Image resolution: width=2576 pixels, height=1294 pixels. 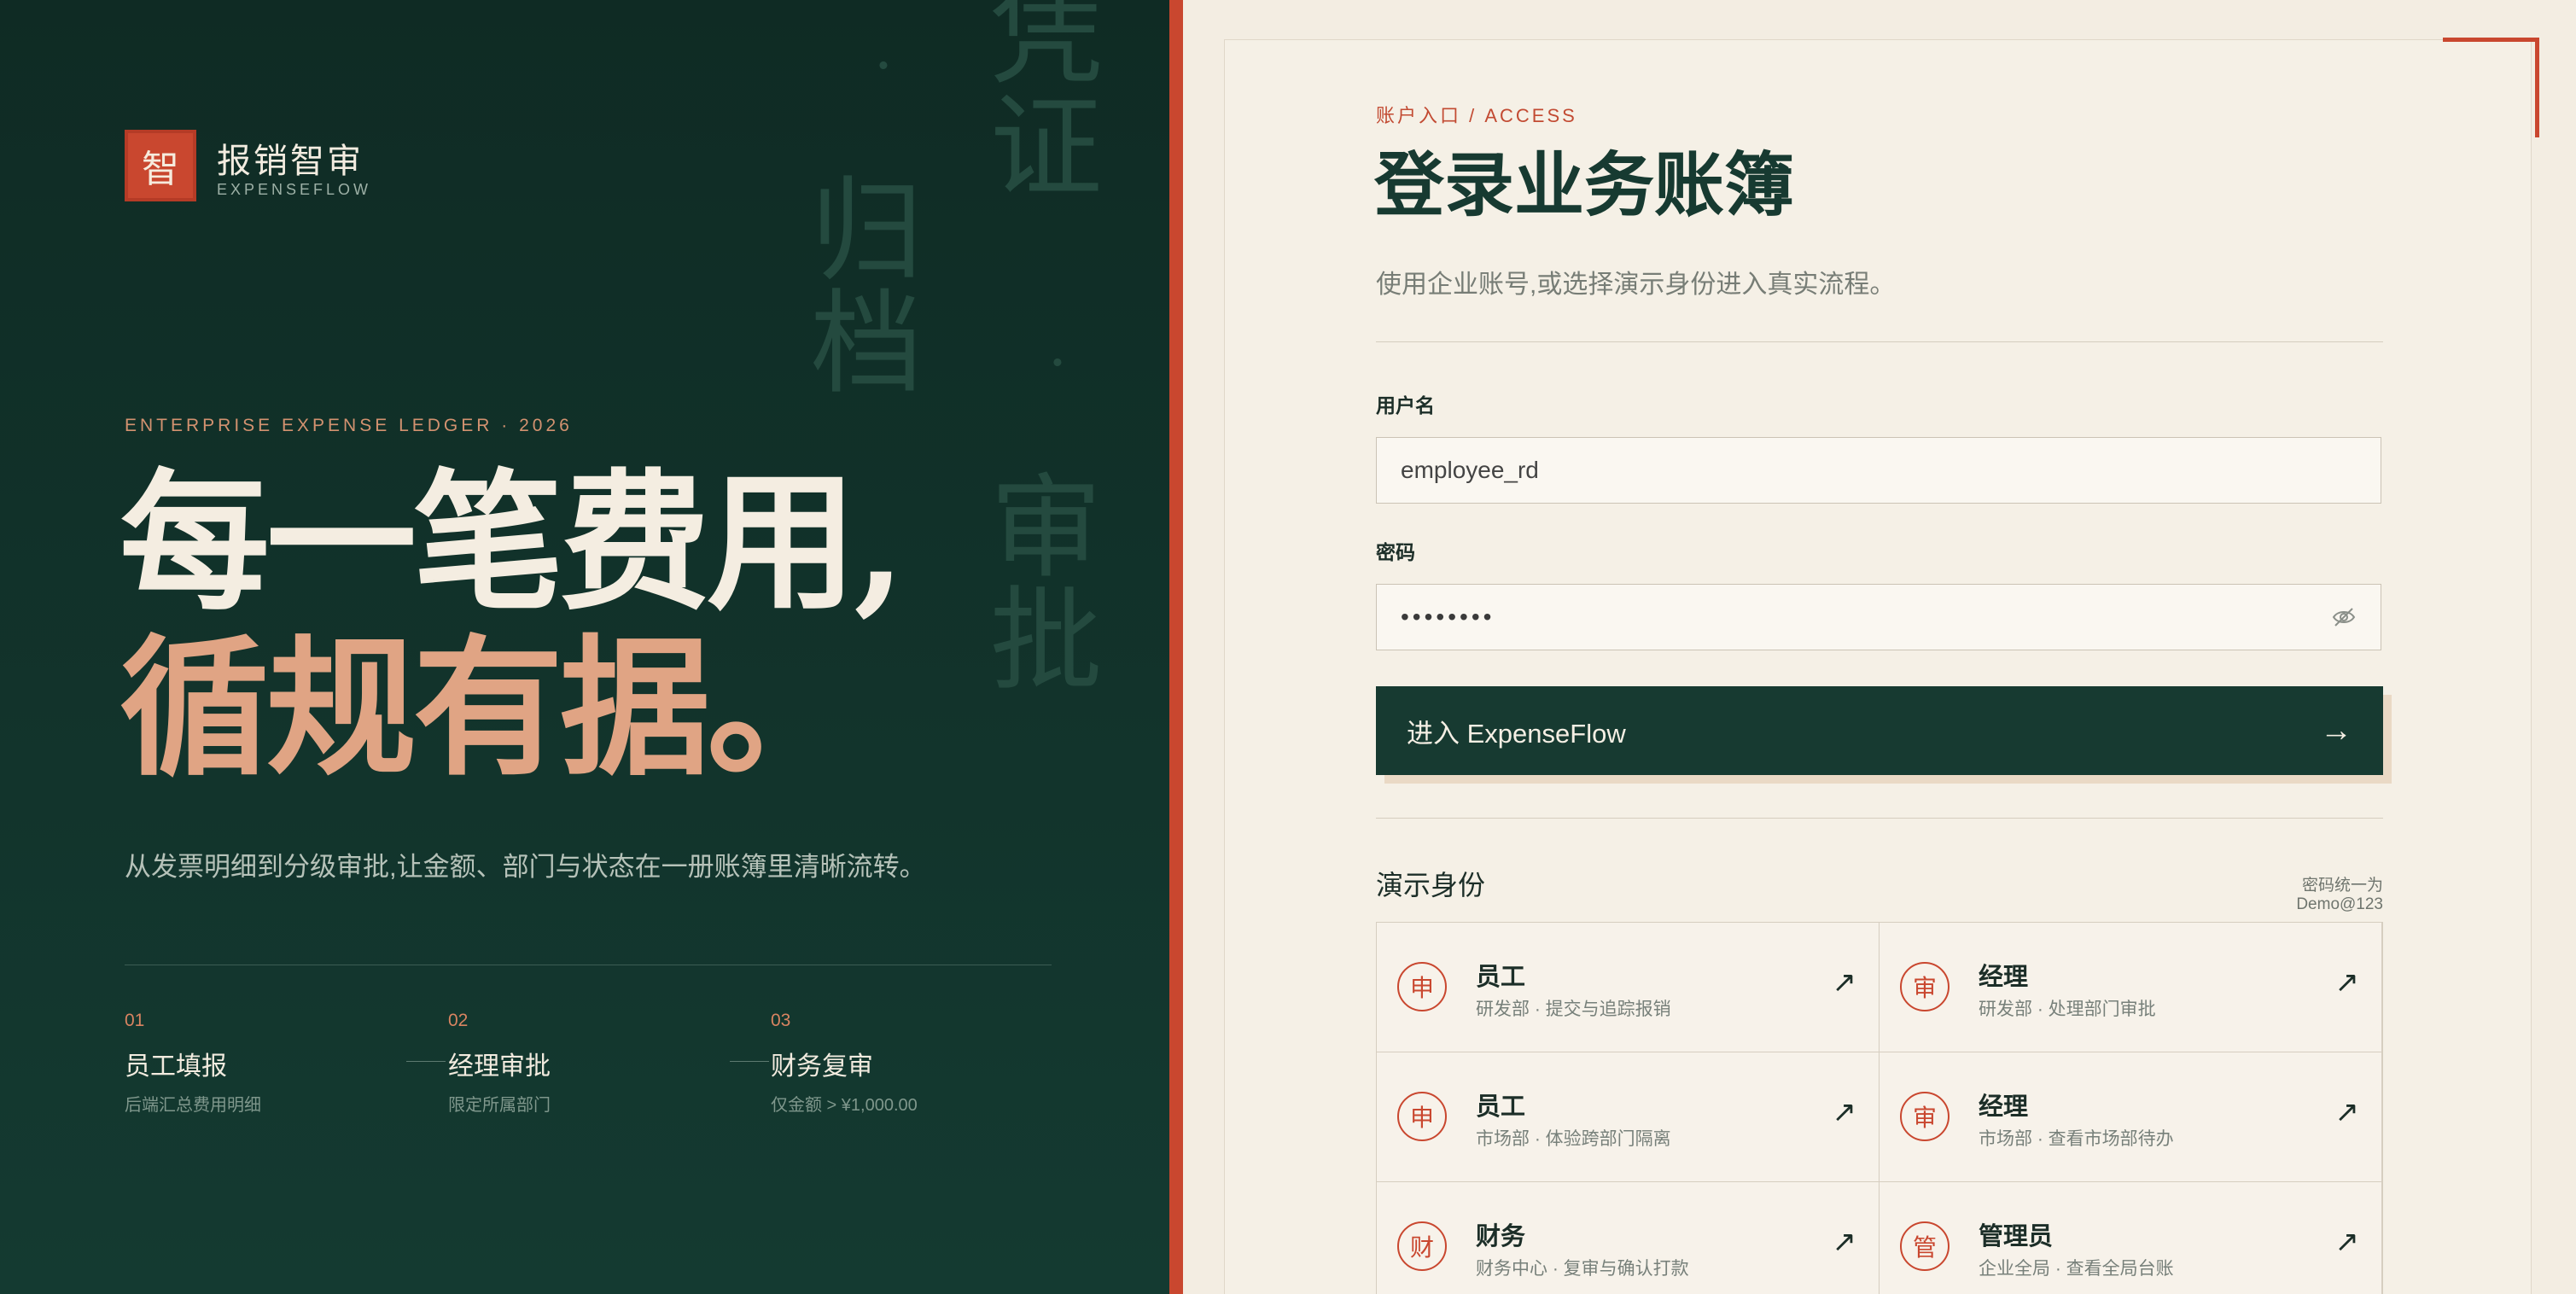 I want to click on username-label: 用户名, so click(x=1405, y=405).